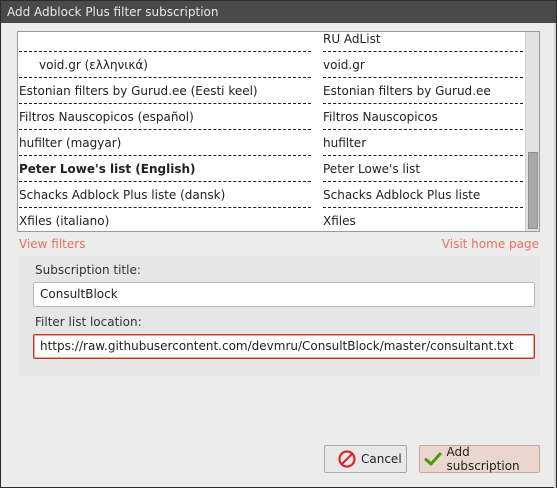  Describe the element at coordinates (165, 195) in the screenshot. I see `list-item-name: Schacks Adblock Plus liste (dansk)` at that location.